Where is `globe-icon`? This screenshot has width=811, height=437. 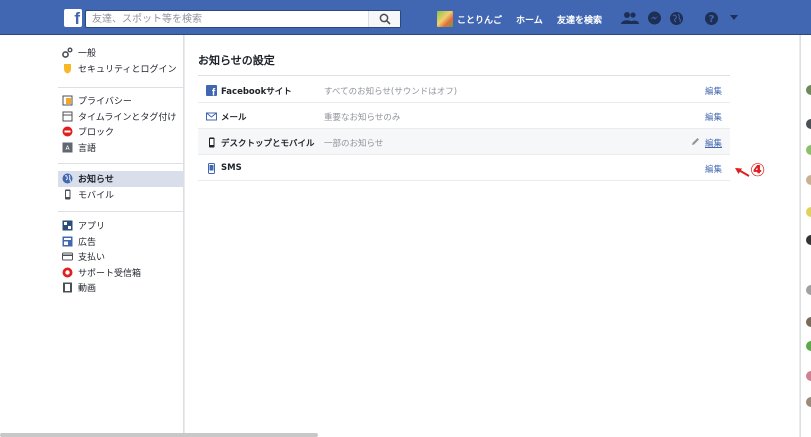 globe-icon is located at coordinates (67, 178).